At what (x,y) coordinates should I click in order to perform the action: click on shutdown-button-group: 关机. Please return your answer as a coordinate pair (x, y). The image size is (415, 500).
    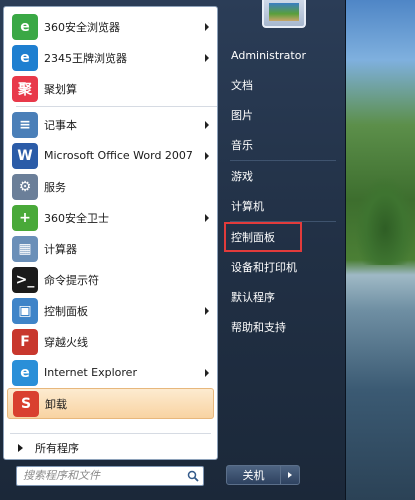
    Looking at the image, I should click on (263, 475).